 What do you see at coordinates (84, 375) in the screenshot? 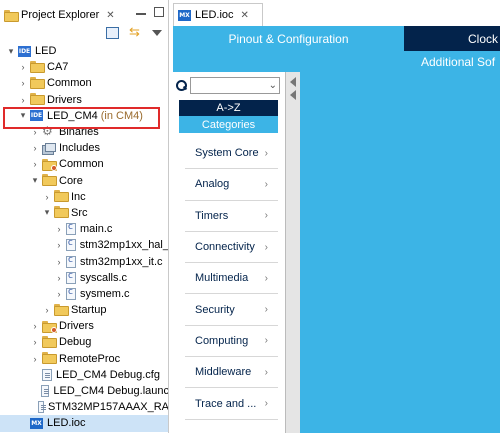
I see `tree-item: LED_CM4 Debug.cfg` at bounding box center [84, 375].